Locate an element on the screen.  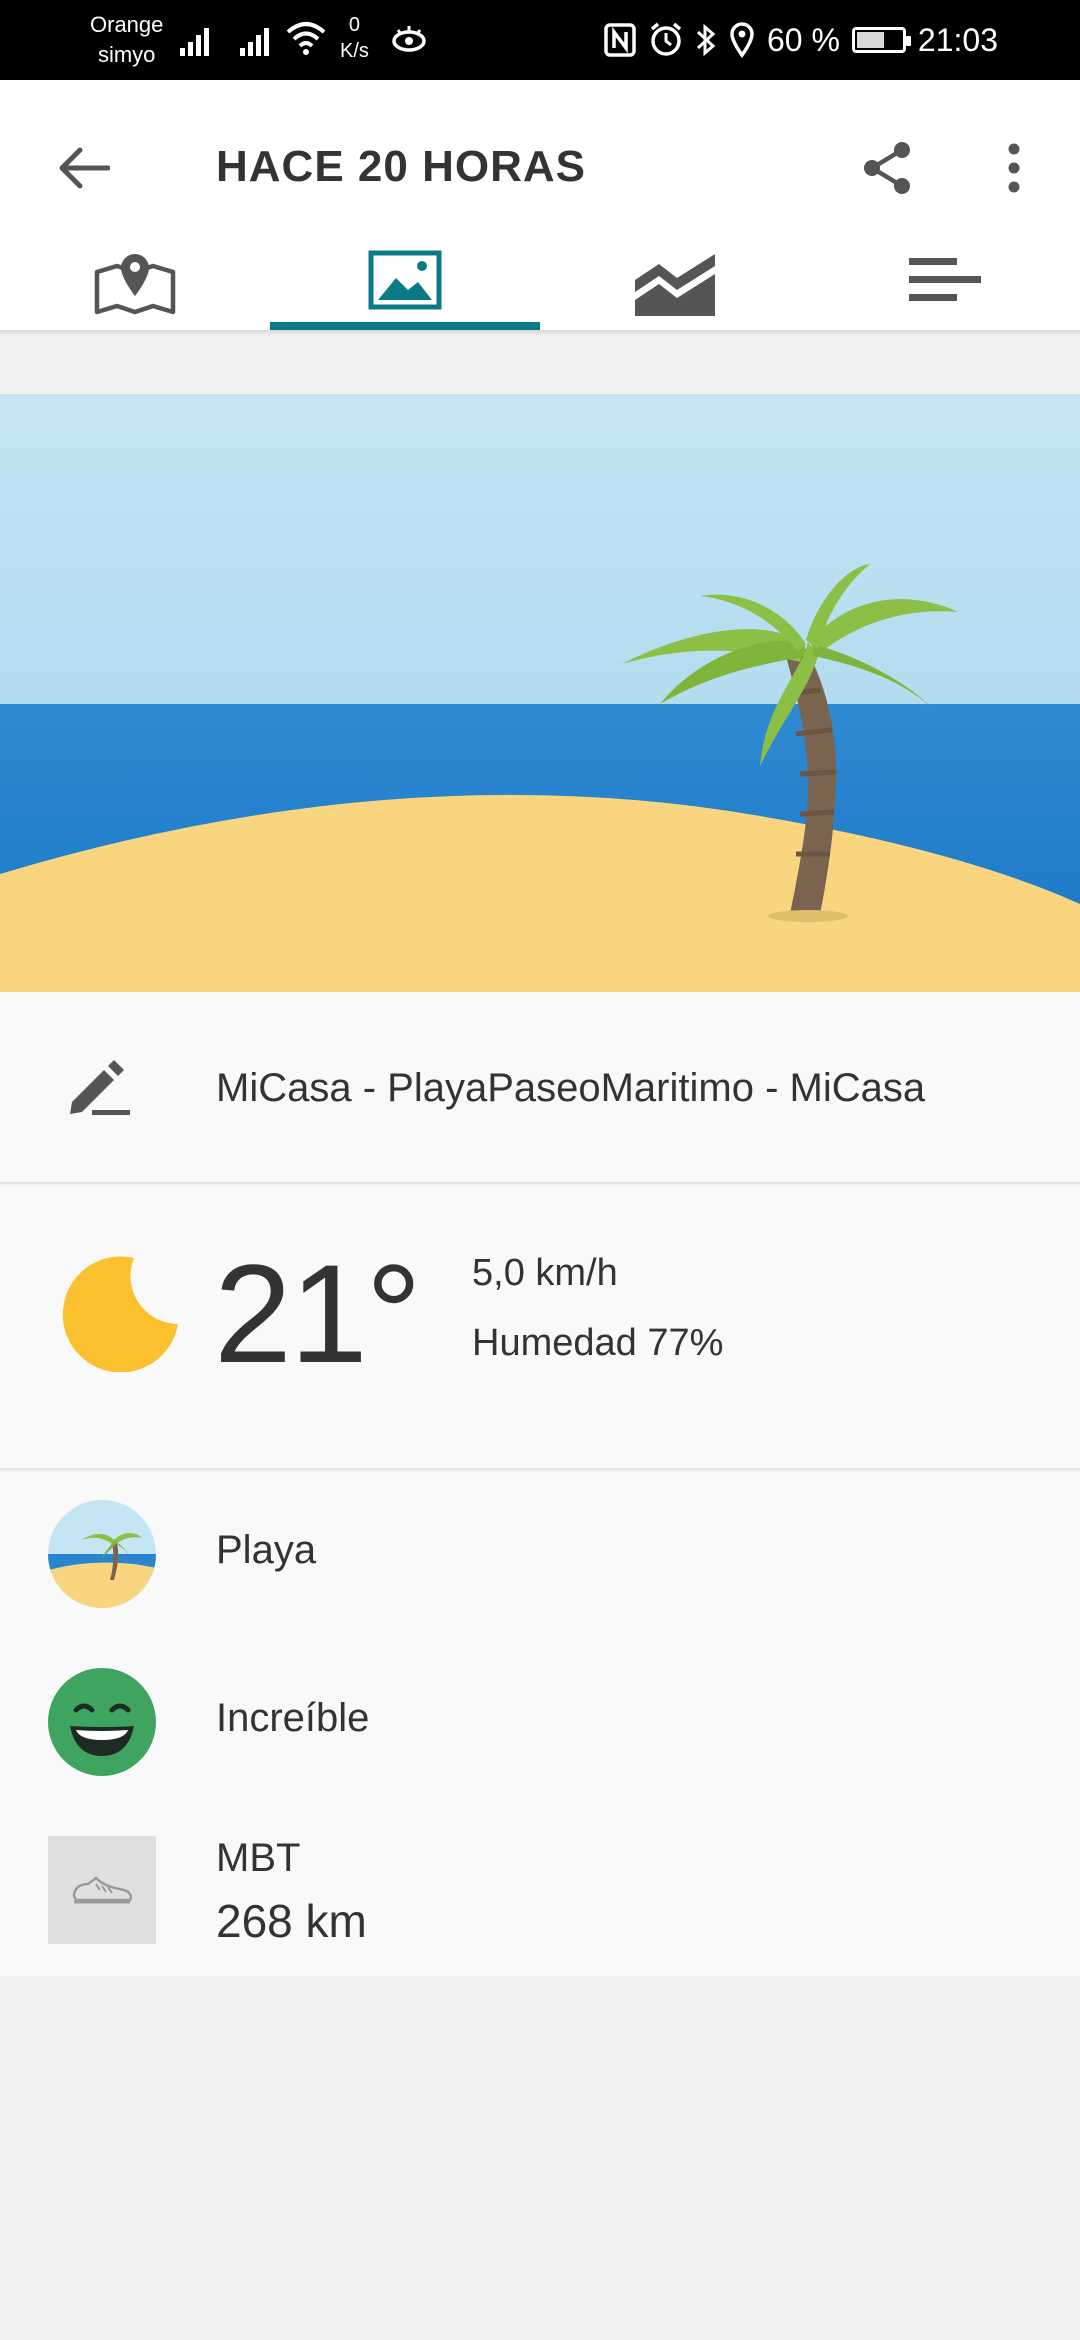
battery-icon is located at coordinates (881, 40).